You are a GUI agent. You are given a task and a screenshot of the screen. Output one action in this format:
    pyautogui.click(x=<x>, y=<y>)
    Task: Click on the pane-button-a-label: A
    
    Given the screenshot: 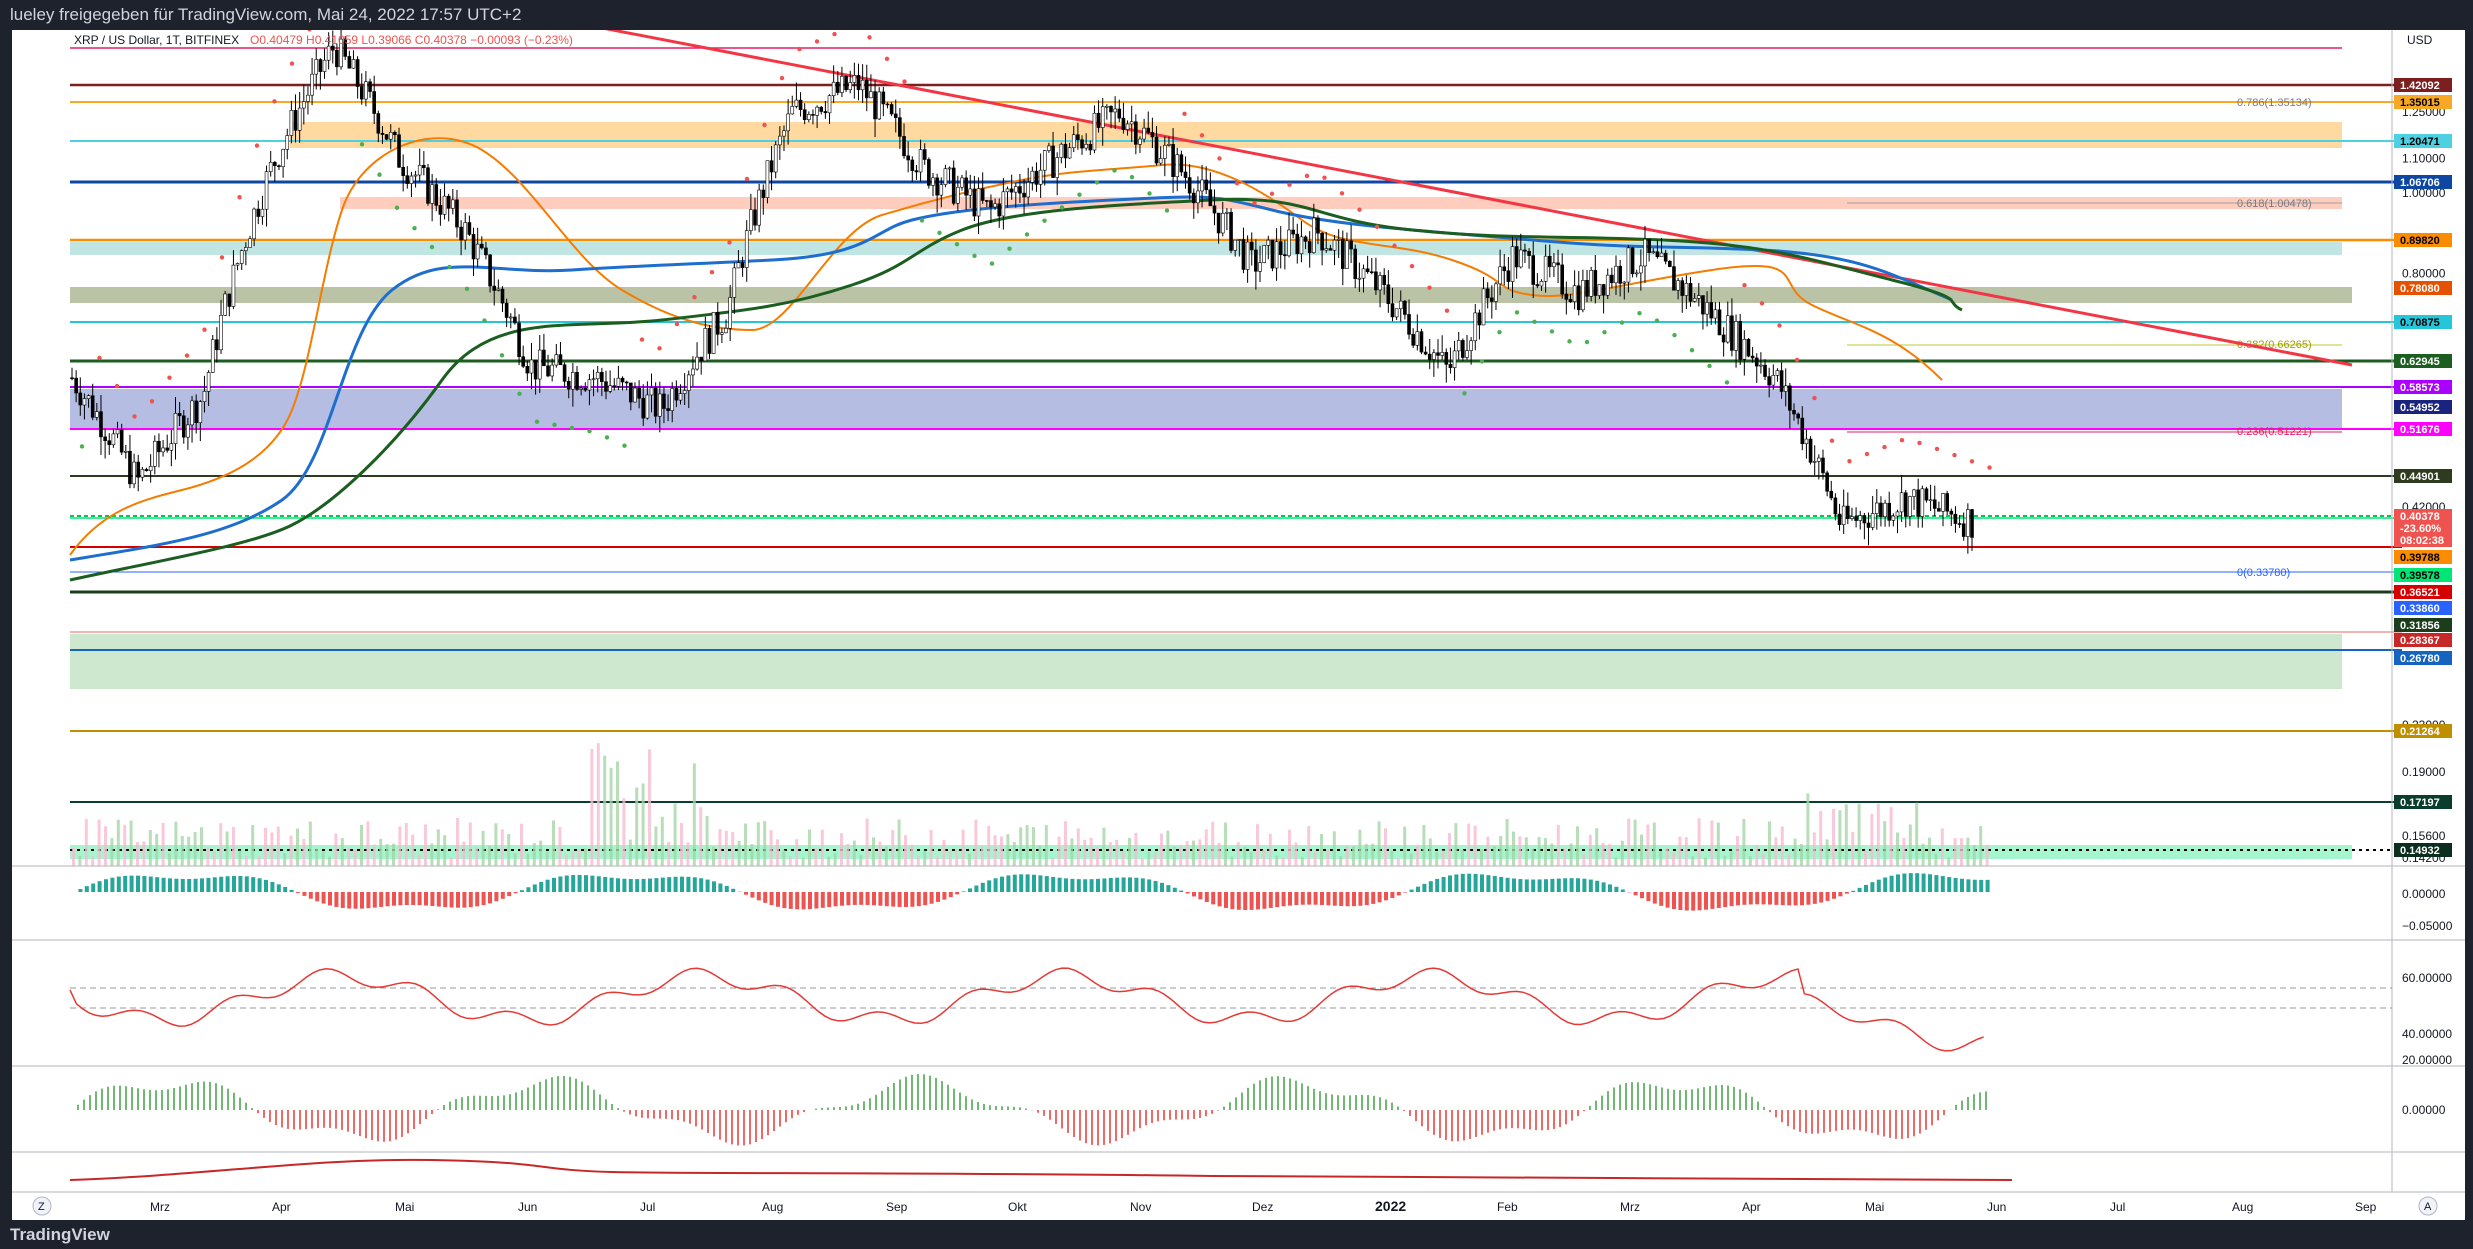 What is the action you would take?
    pyautogui.click(x=2428, y=1207)
    